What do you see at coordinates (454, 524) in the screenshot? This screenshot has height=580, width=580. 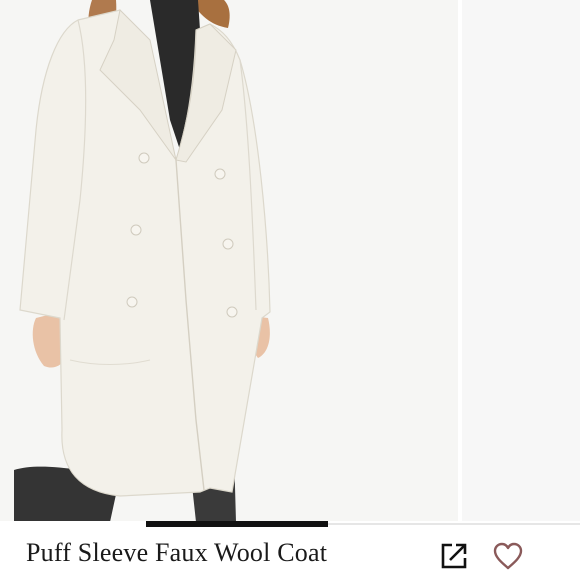 I see `carousel-pager-remaining` at bounding box center [454, 524].